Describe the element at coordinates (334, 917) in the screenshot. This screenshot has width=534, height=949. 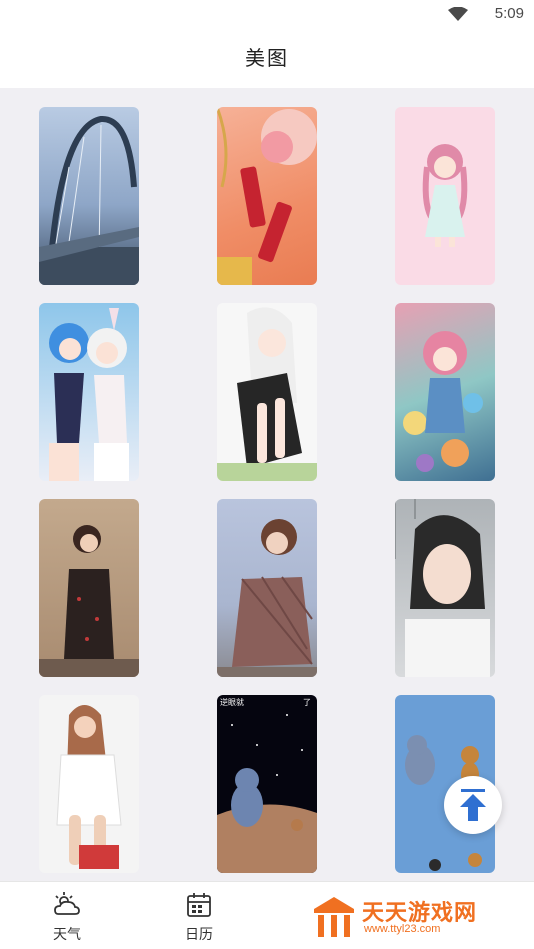
I see `watermark-logo-icon` at that location.